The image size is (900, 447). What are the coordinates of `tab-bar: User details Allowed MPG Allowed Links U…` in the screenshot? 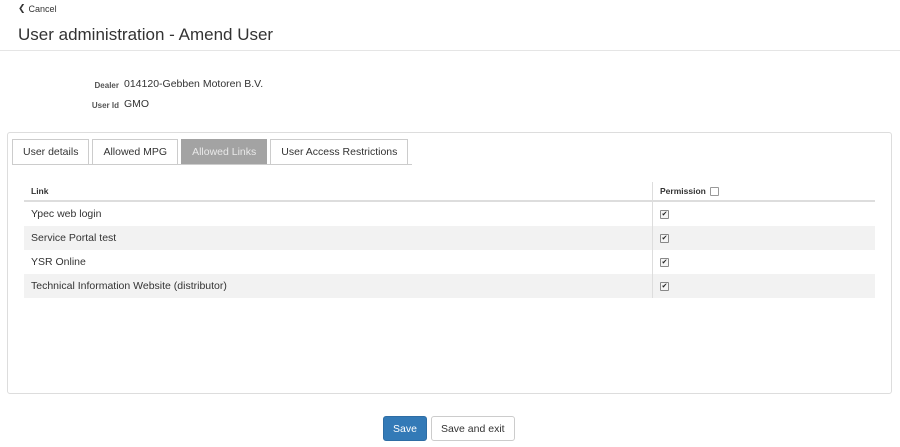 It's located at (210, 151).